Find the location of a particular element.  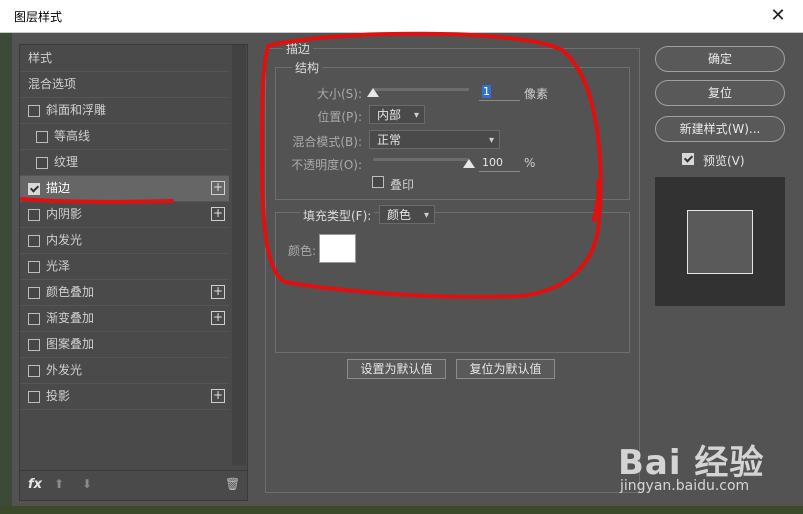

red-underline-annotation is located at coordinates (97, 200).